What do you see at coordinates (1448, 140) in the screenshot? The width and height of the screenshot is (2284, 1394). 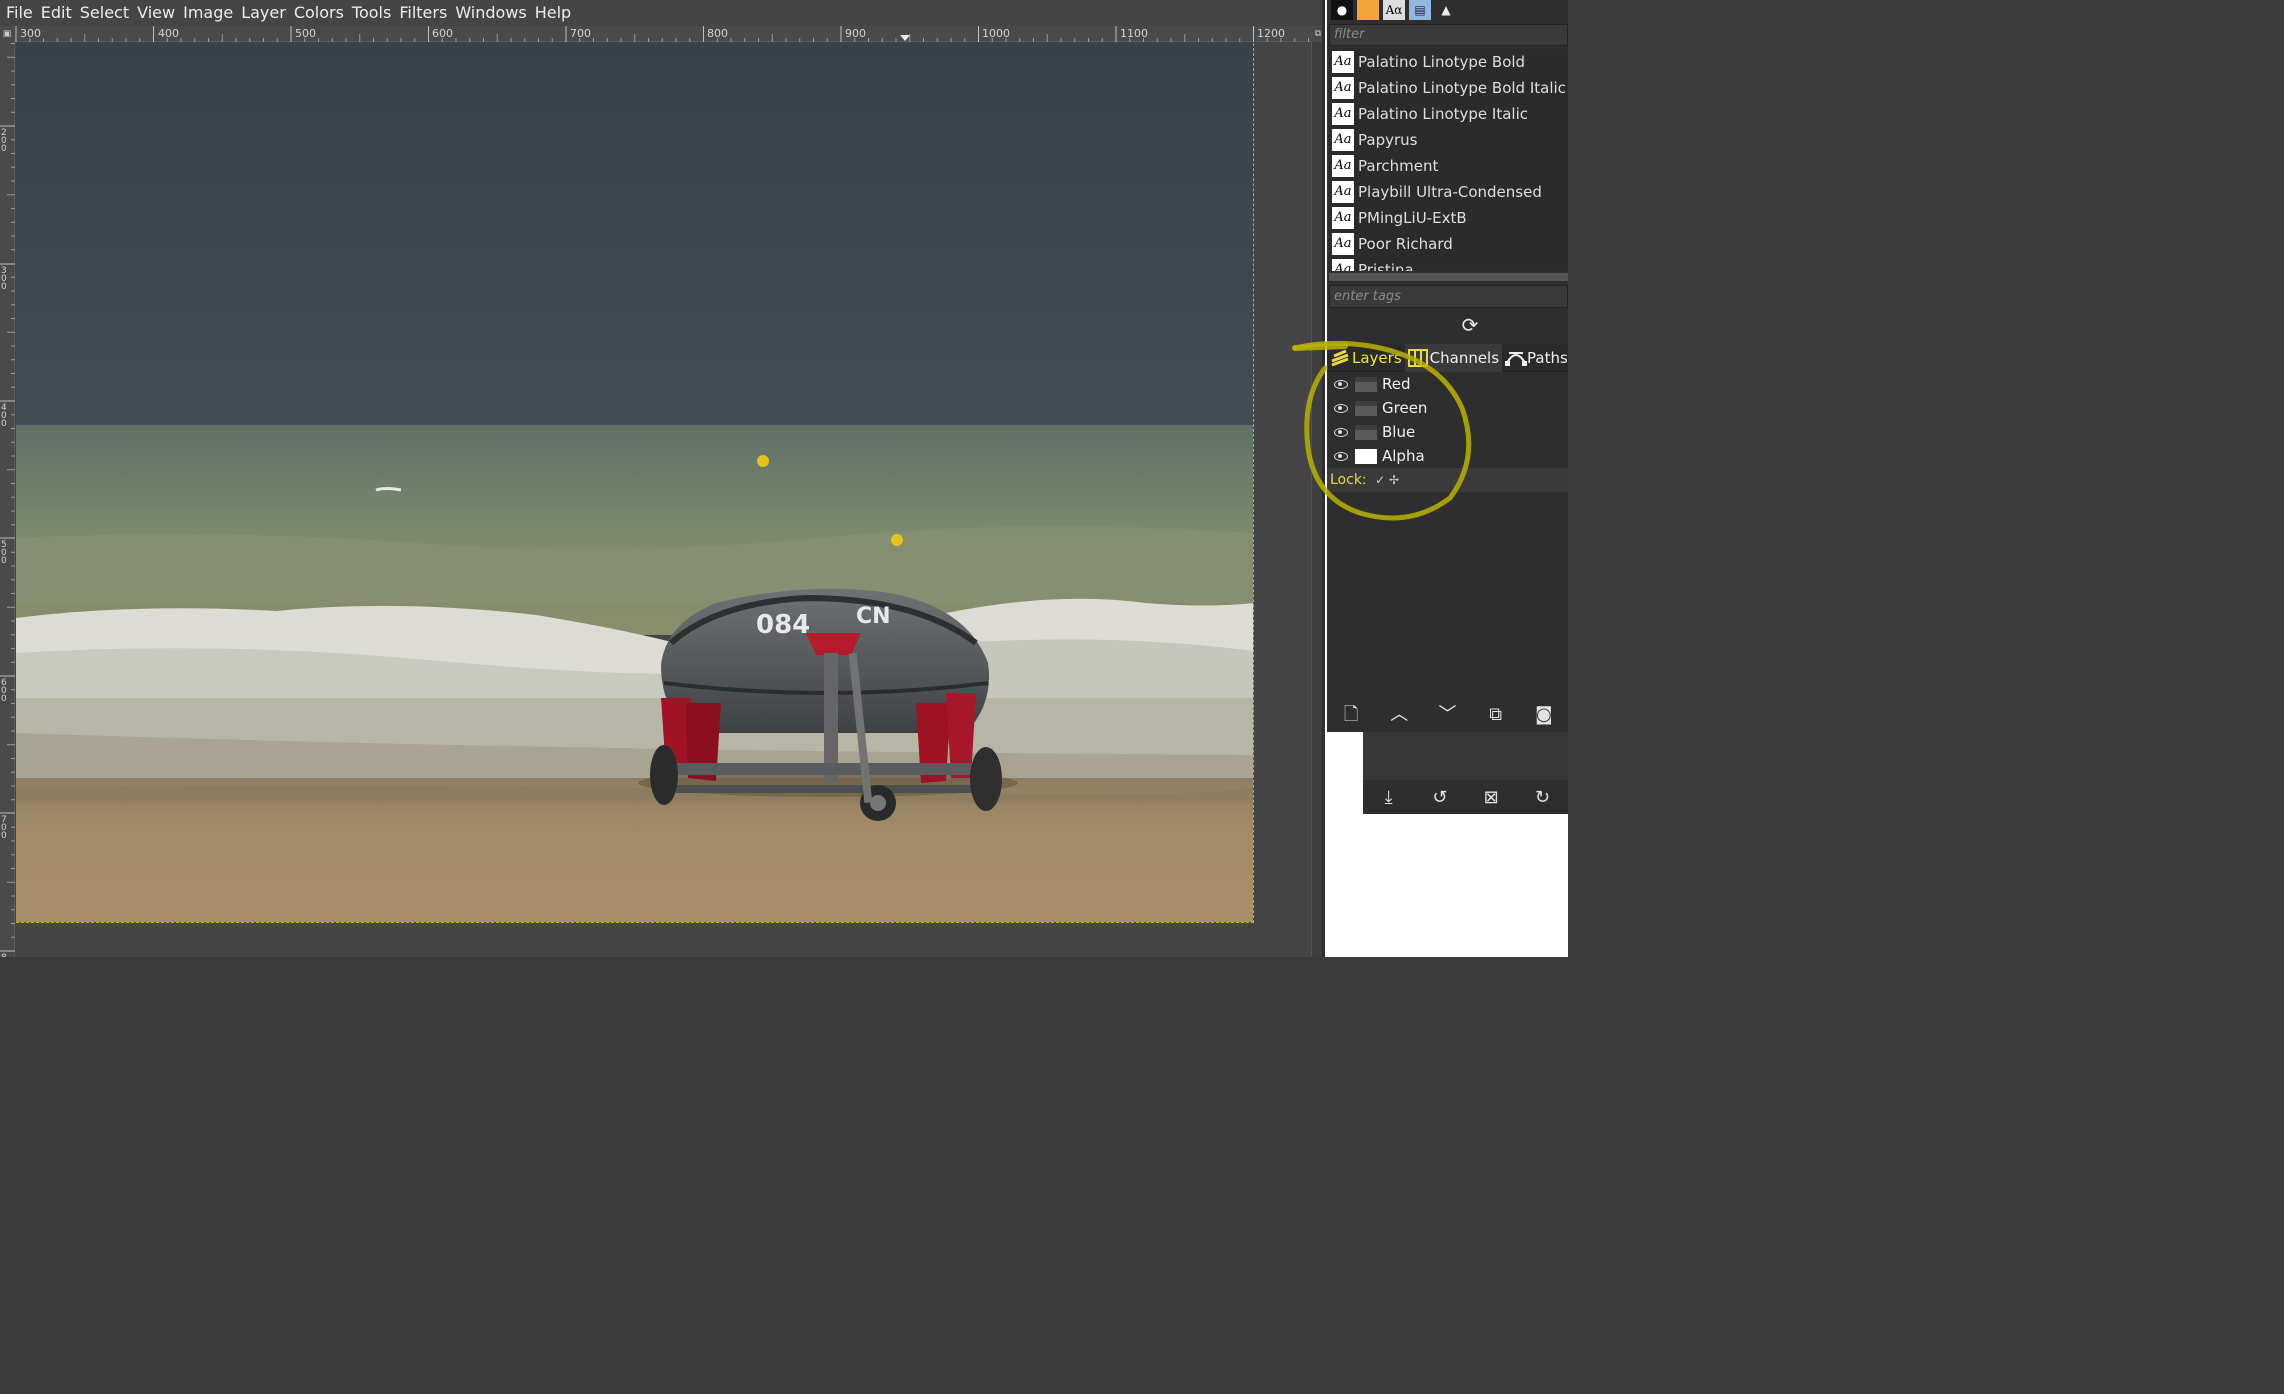 I see `font-list-item: Aa Papyrus` at bounding box center [1448, 140].